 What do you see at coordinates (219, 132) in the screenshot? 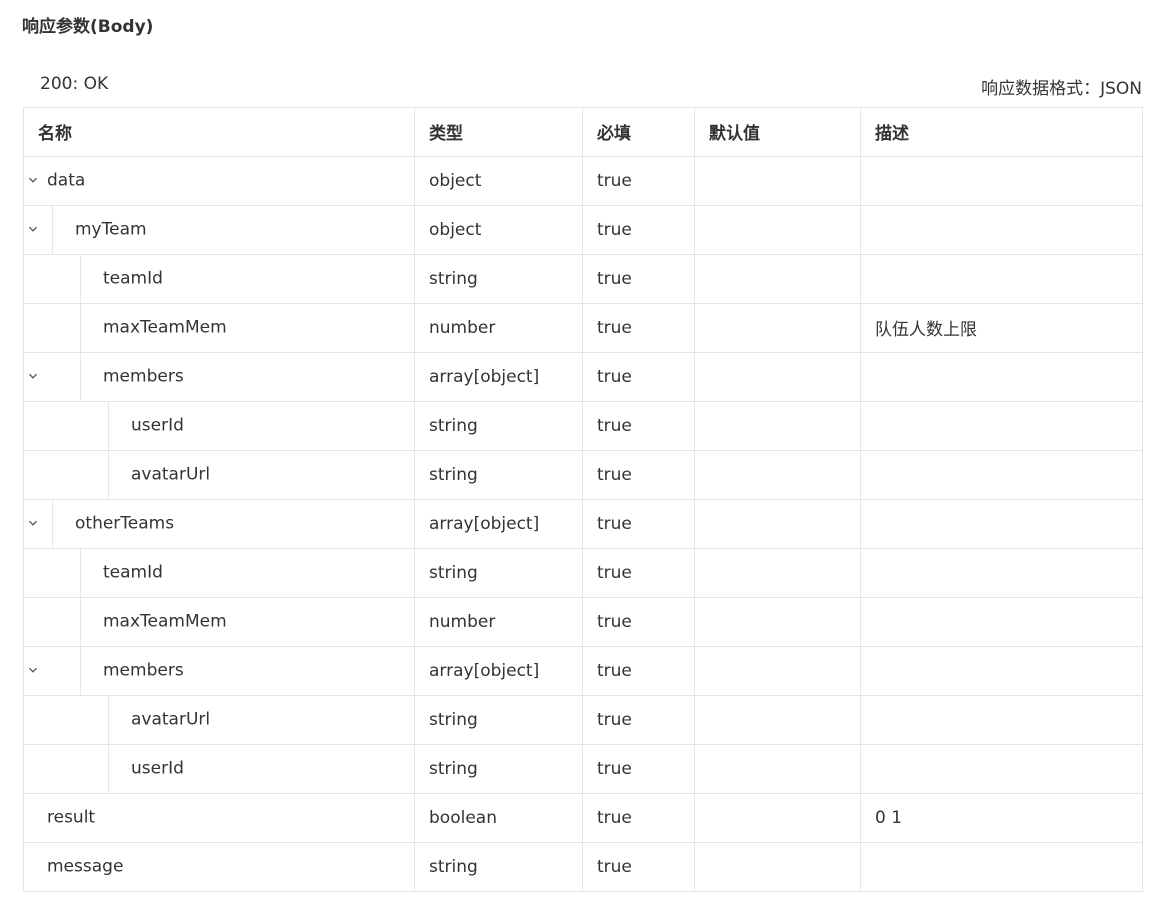
I see `header-name: 名称` at bounding box center [219, 132].